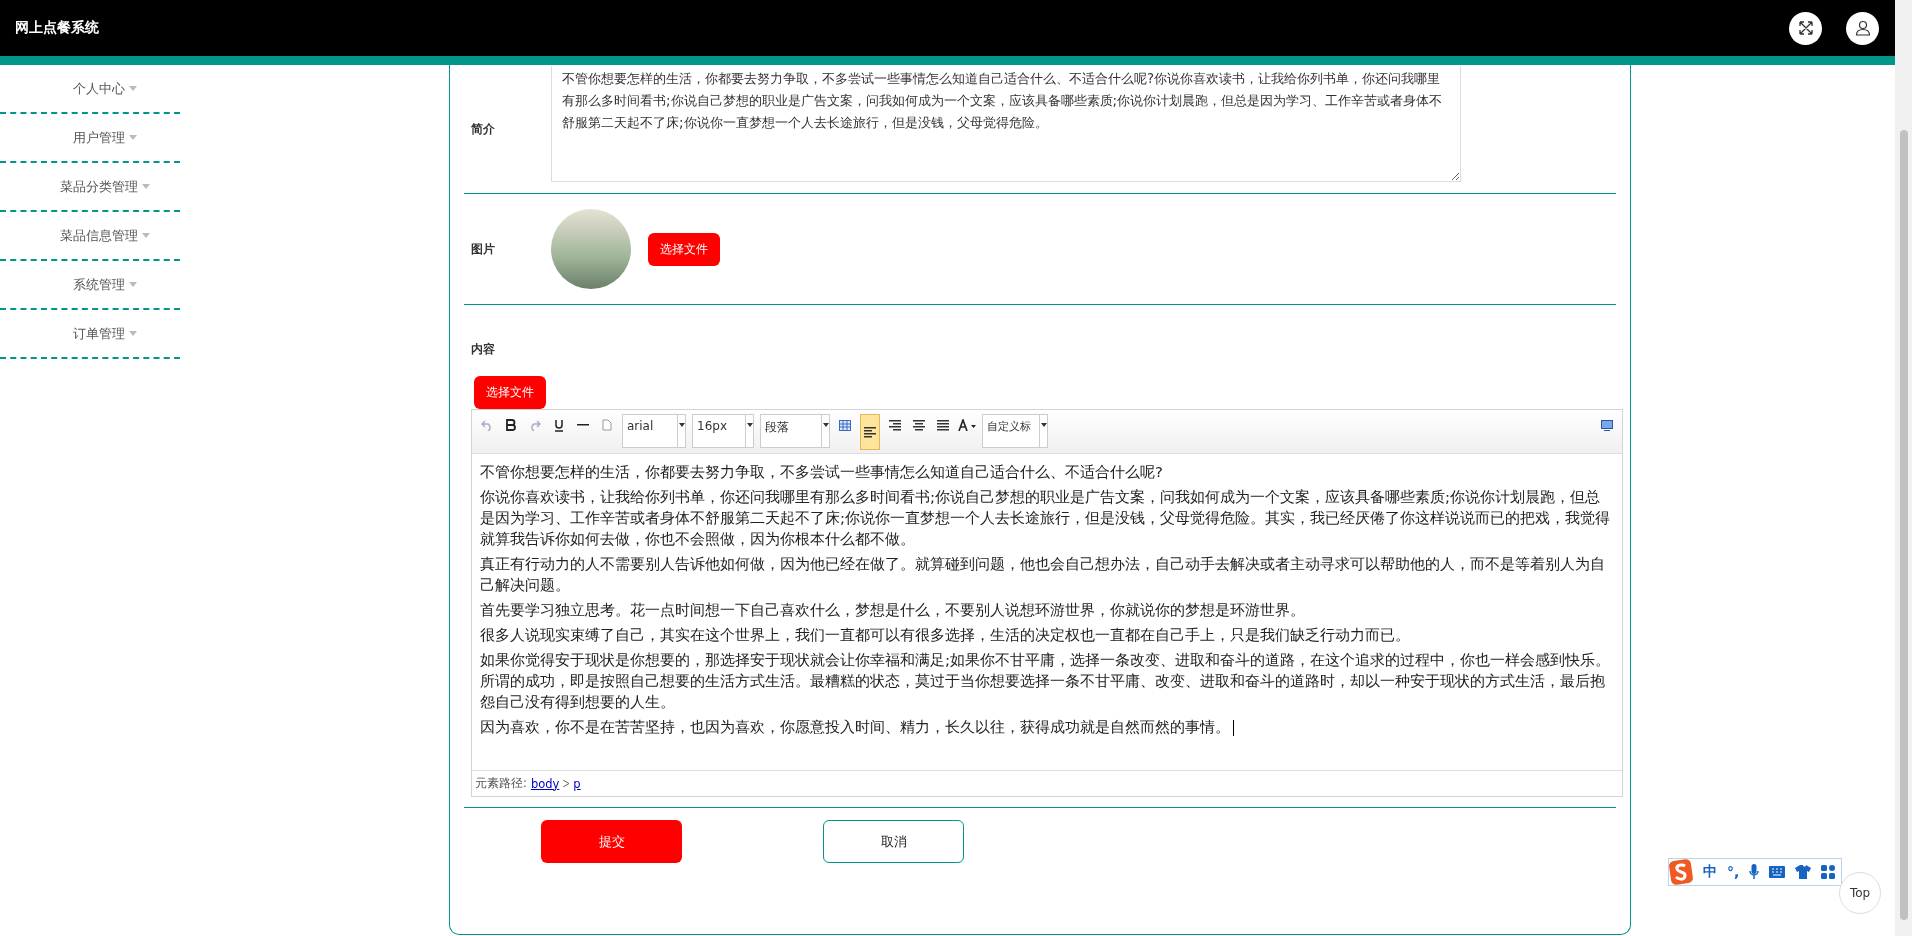  I want to click on element-path-link: body, so click(545, 783).